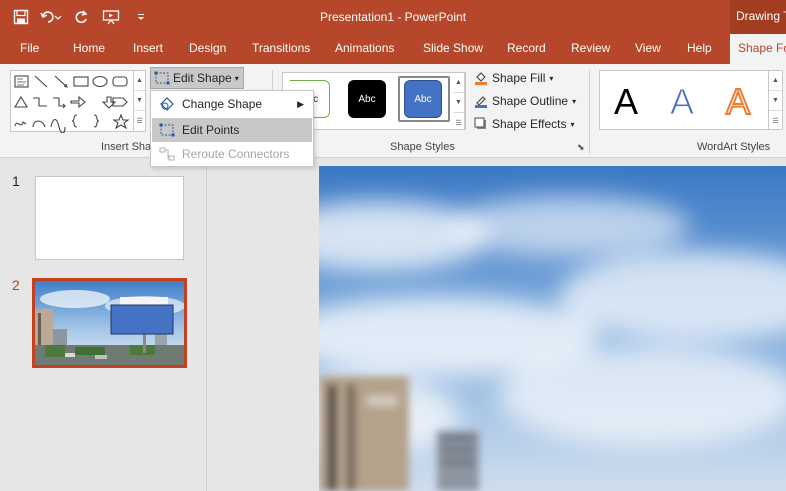 Image resolution: width=786 pixels, height=491 pixels. What do you see at coordinates (422, 147) in the screenshot?
I see `shape-styles-group-label: Shape Styles` at bounding box center [422, 147].